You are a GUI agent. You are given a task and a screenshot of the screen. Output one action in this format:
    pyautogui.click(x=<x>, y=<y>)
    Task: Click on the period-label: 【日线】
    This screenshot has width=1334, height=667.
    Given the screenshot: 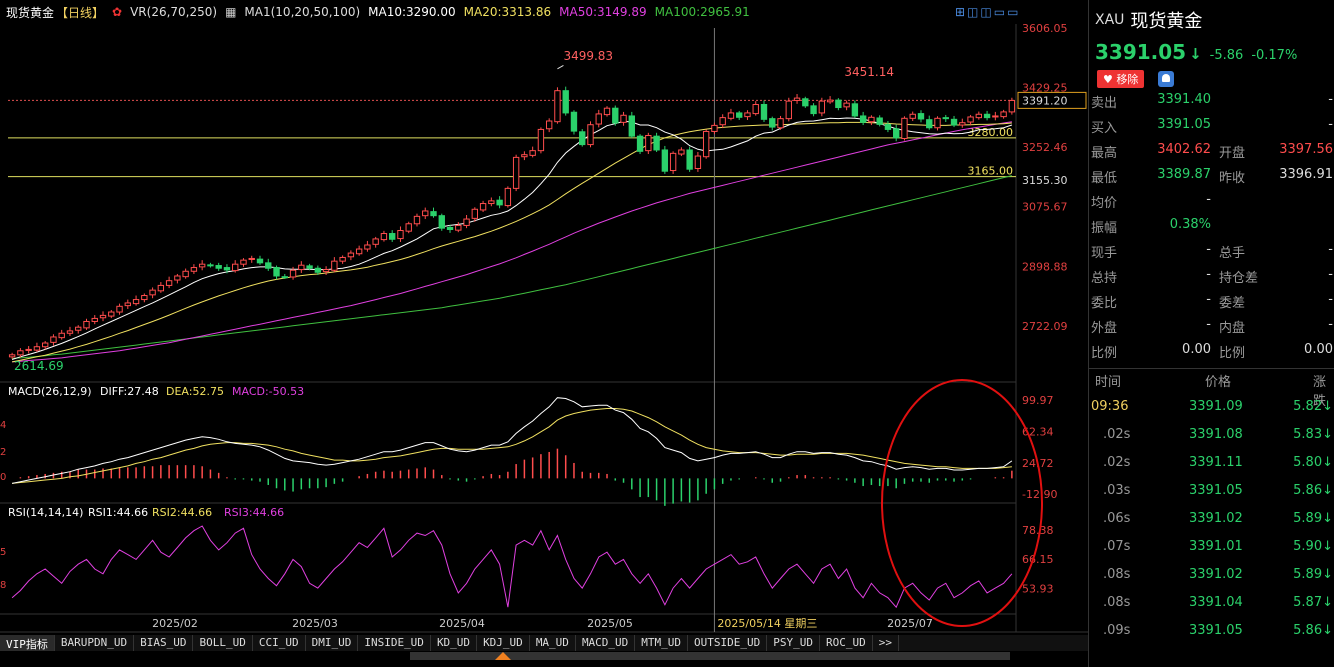 What is the action you would take?
    pyautogui.click(x=80, y=12)
    